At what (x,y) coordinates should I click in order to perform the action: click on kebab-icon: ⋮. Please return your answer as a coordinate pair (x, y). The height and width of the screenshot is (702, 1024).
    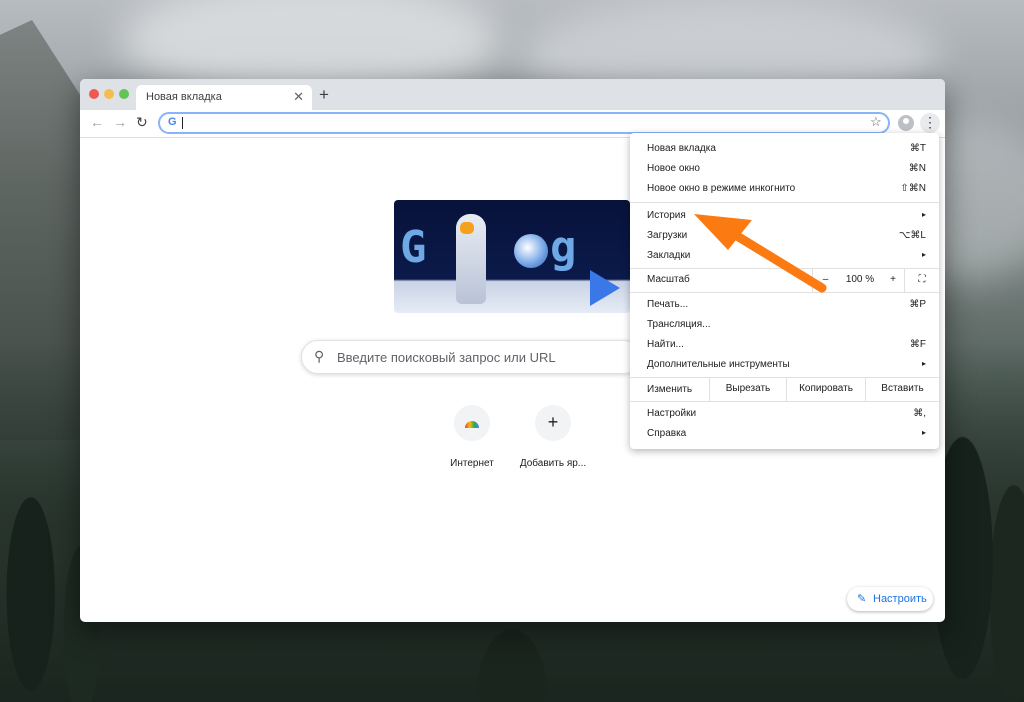
    Looking at the image, I should click on (930, 123).